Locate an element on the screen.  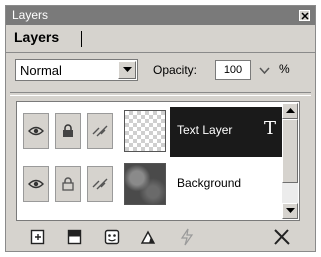
layers-toolbar is located at coordinates (160, 238).